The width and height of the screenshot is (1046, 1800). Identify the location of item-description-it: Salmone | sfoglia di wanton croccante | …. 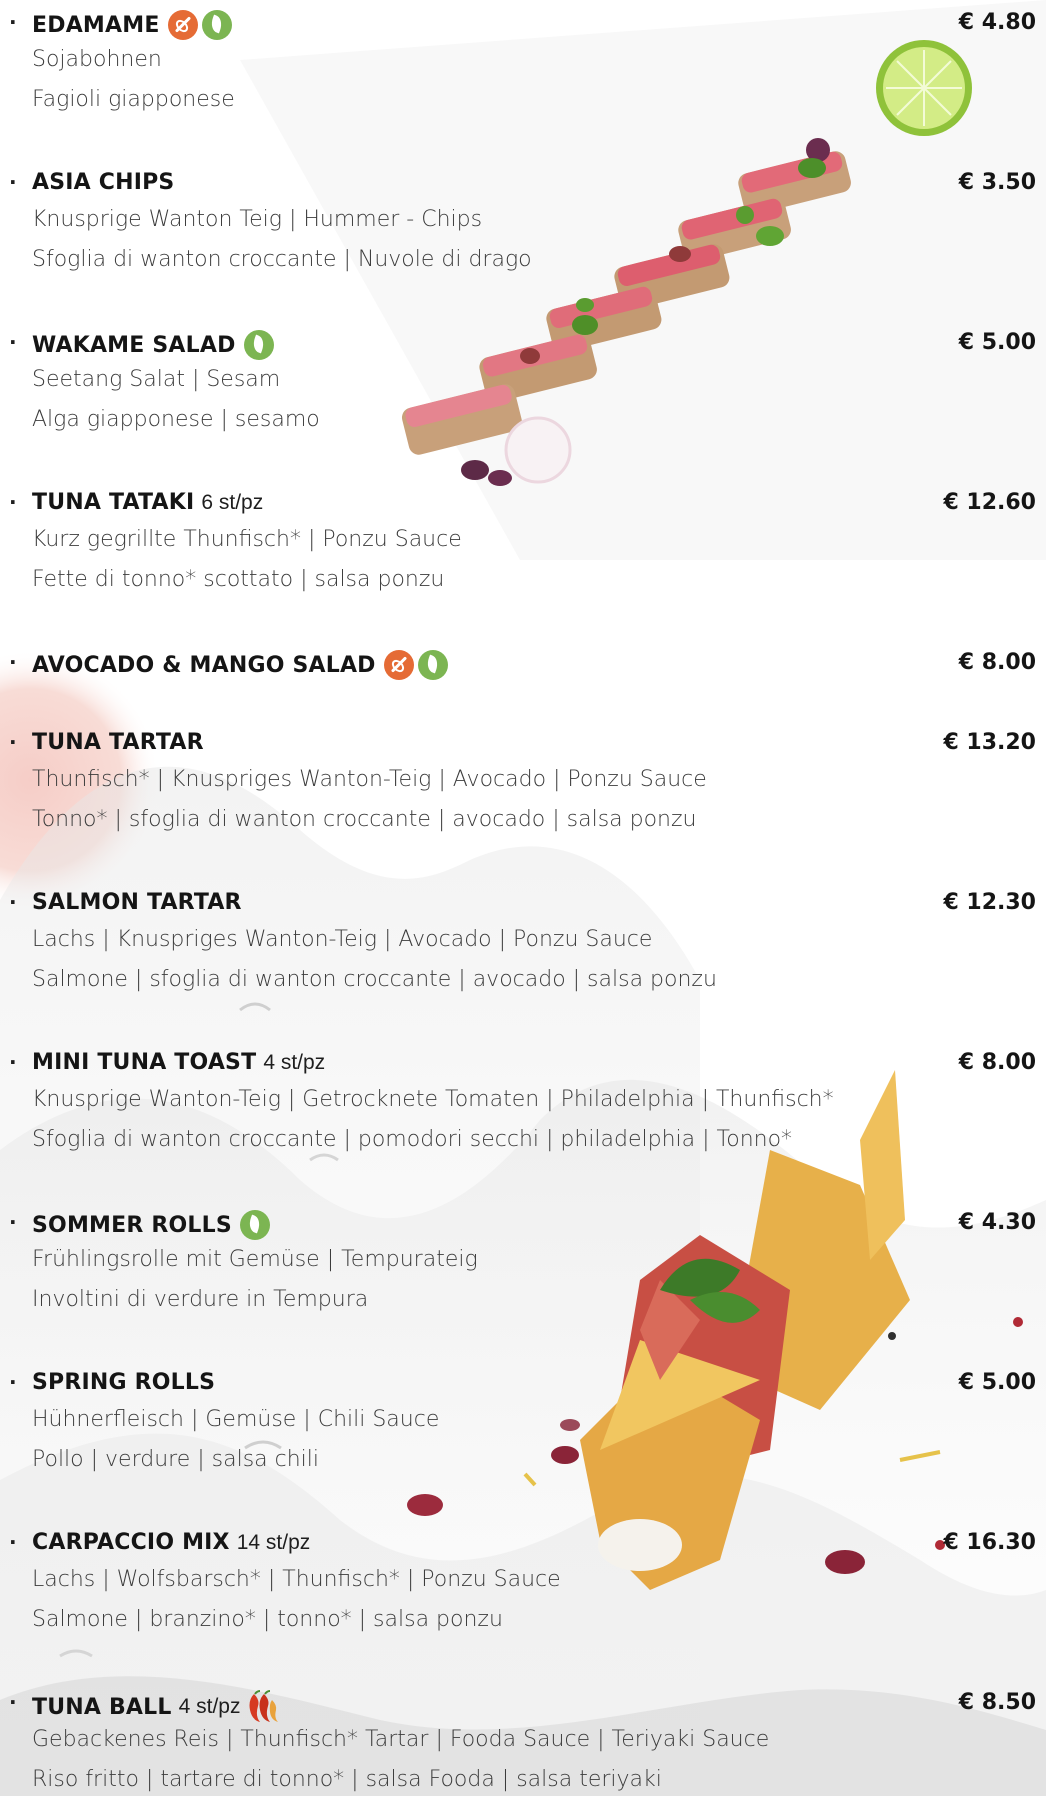
(374, 979).